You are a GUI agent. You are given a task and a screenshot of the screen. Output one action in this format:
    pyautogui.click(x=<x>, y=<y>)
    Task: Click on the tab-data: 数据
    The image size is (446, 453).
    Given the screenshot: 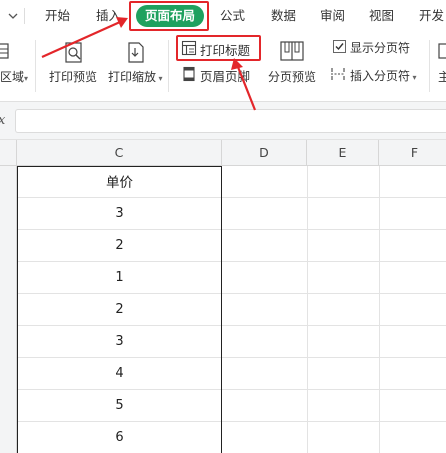 What is the action you would take?
    pyautogui.click(x=283, y=16)
    